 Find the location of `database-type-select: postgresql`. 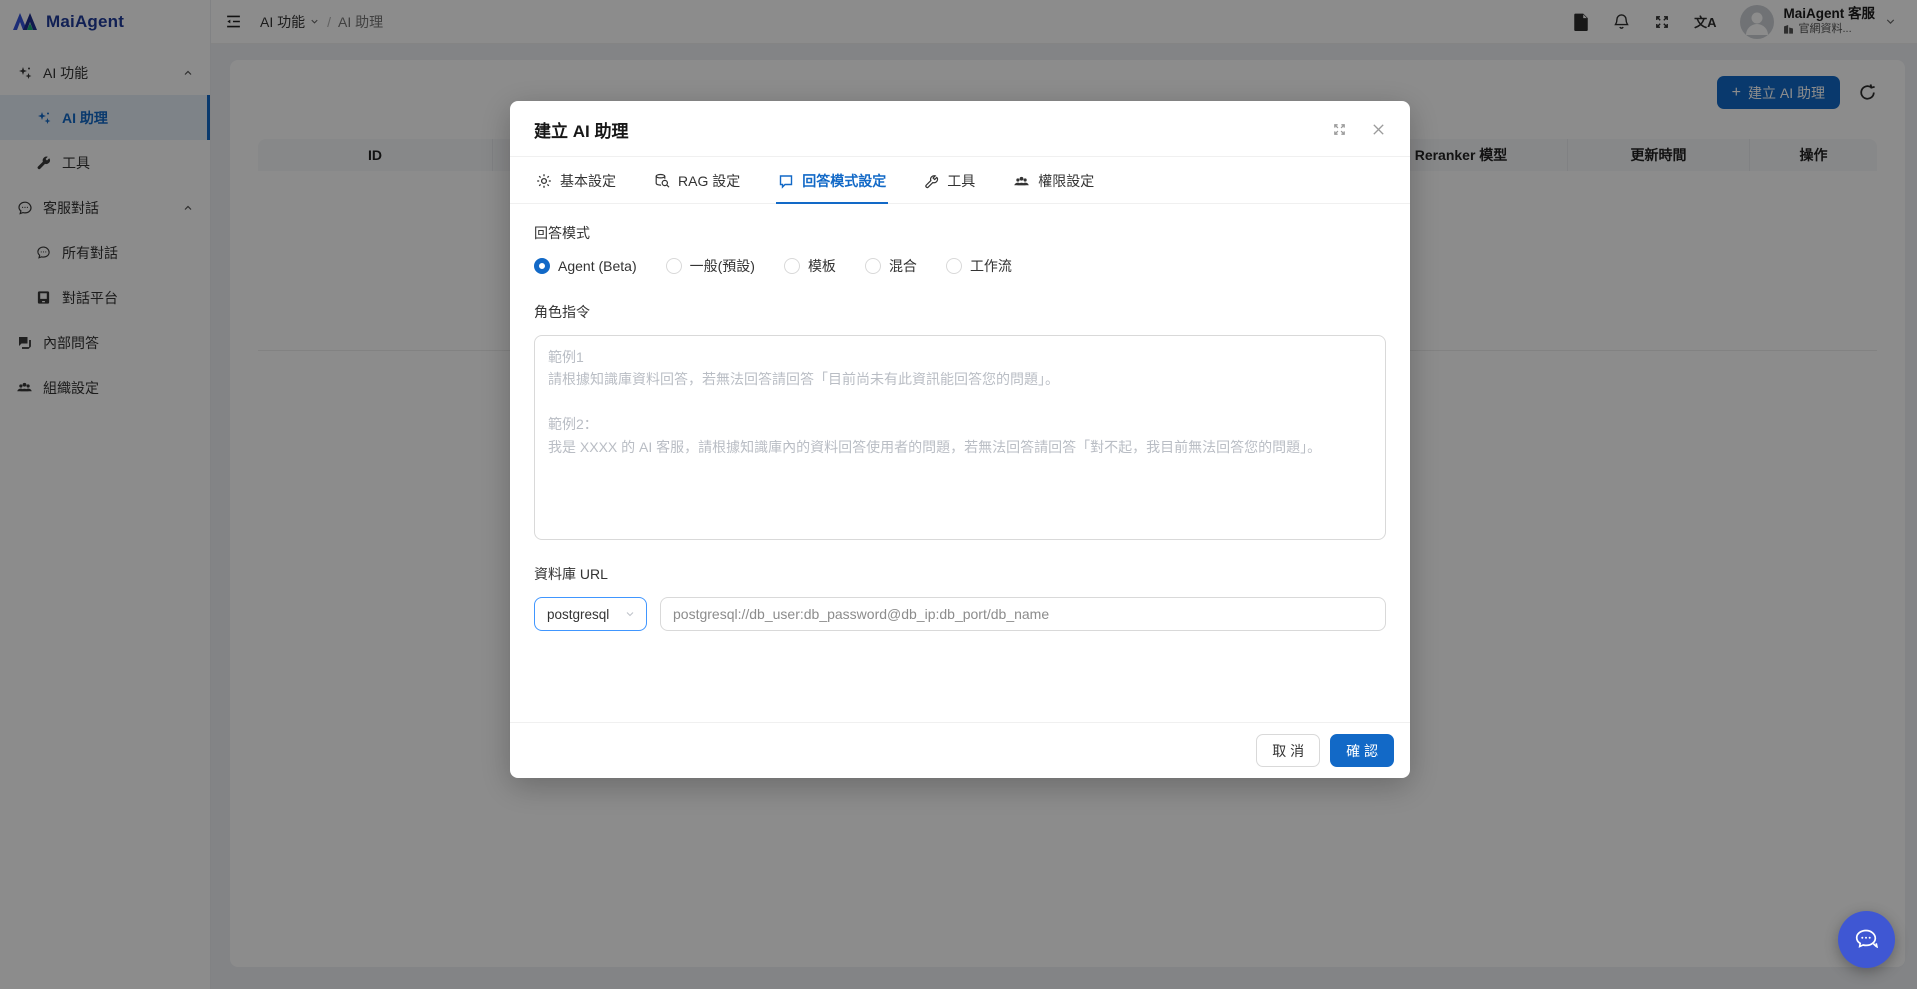

database-type-select: postgresql is located at coordinates (590, 614).